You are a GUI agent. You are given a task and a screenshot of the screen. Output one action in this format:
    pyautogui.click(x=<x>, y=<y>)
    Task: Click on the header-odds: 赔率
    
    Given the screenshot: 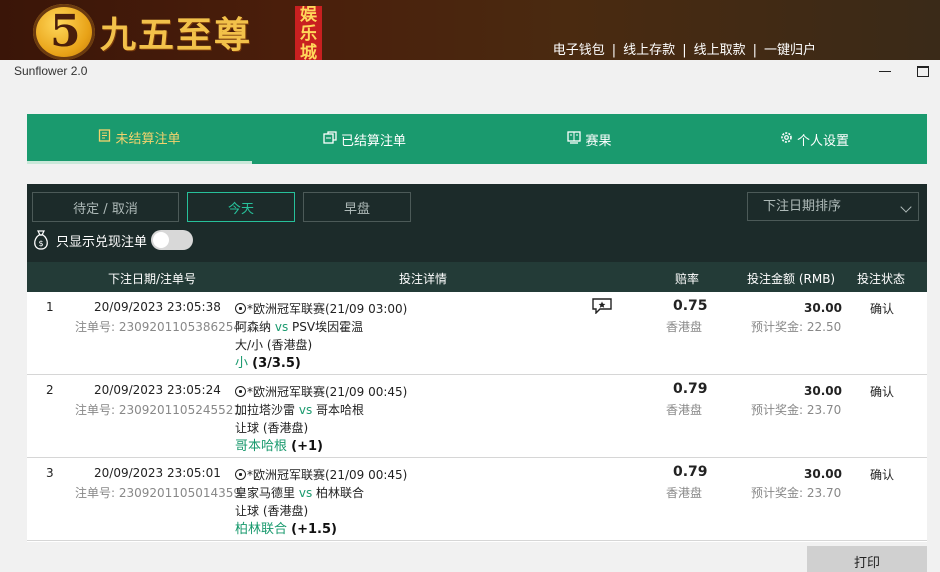 What is the action you would take?
    pyautogui.click(x=687, y=279)
    